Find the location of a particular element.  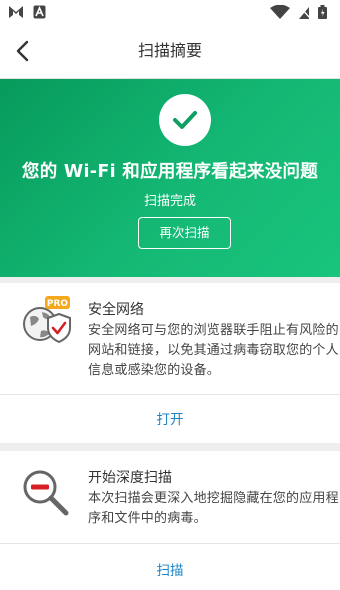

result-subtitle: 扫描完成 is located at coordinates (169, 201).